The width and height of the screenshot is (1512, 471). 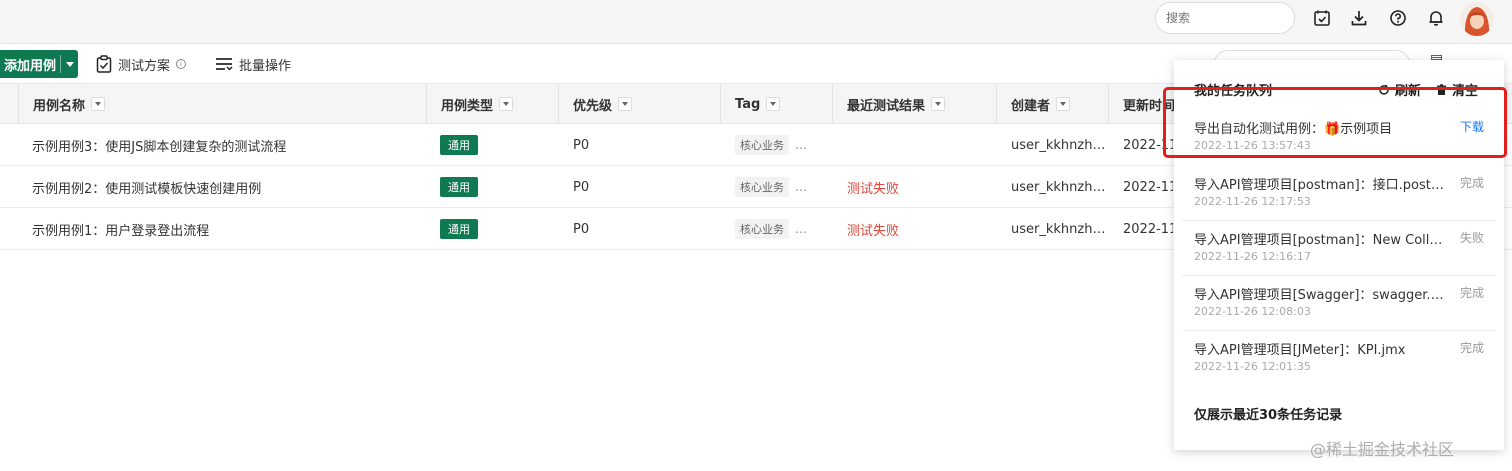 What do you see at coordinates (104, 64) in the screenshot?
I see `clipboard-check-icon` at bounding box center [104, 64].